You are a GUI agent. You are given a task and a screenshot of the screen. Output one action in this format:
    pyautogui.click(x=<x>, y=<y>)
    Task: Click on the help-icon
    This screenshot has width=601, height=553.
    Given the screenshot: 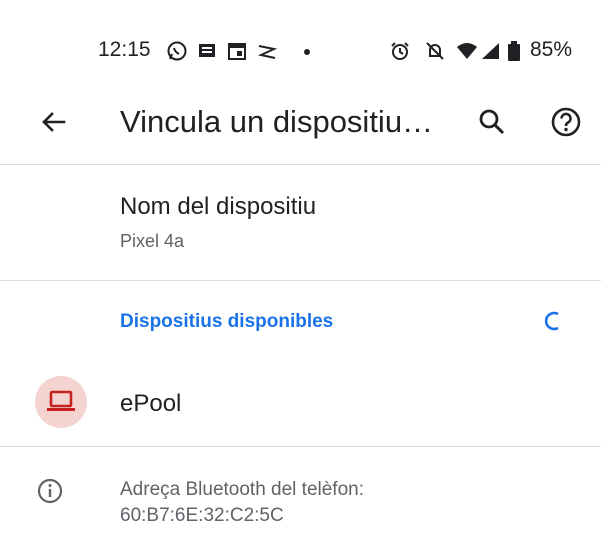 What is the action you would take?
    pyautogui.click(x=566, y=122)
    